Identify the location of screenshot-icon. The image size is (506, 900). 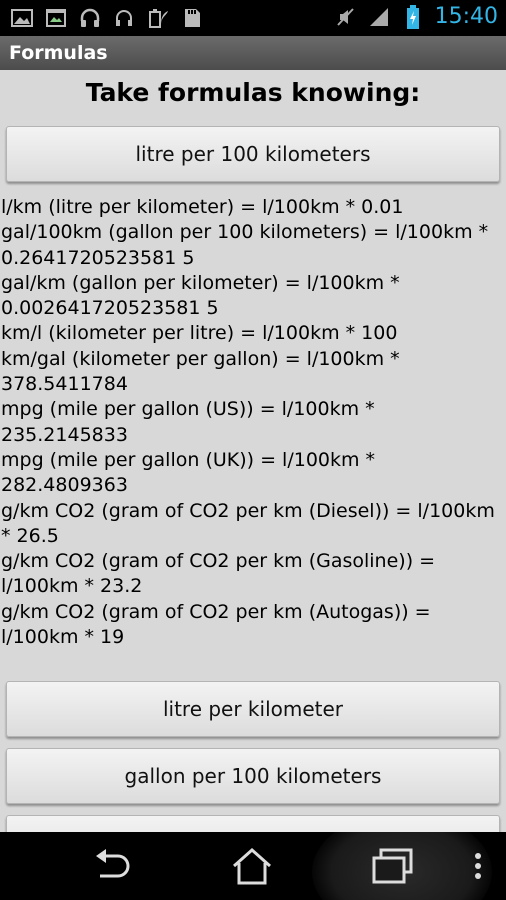
(56, 18).